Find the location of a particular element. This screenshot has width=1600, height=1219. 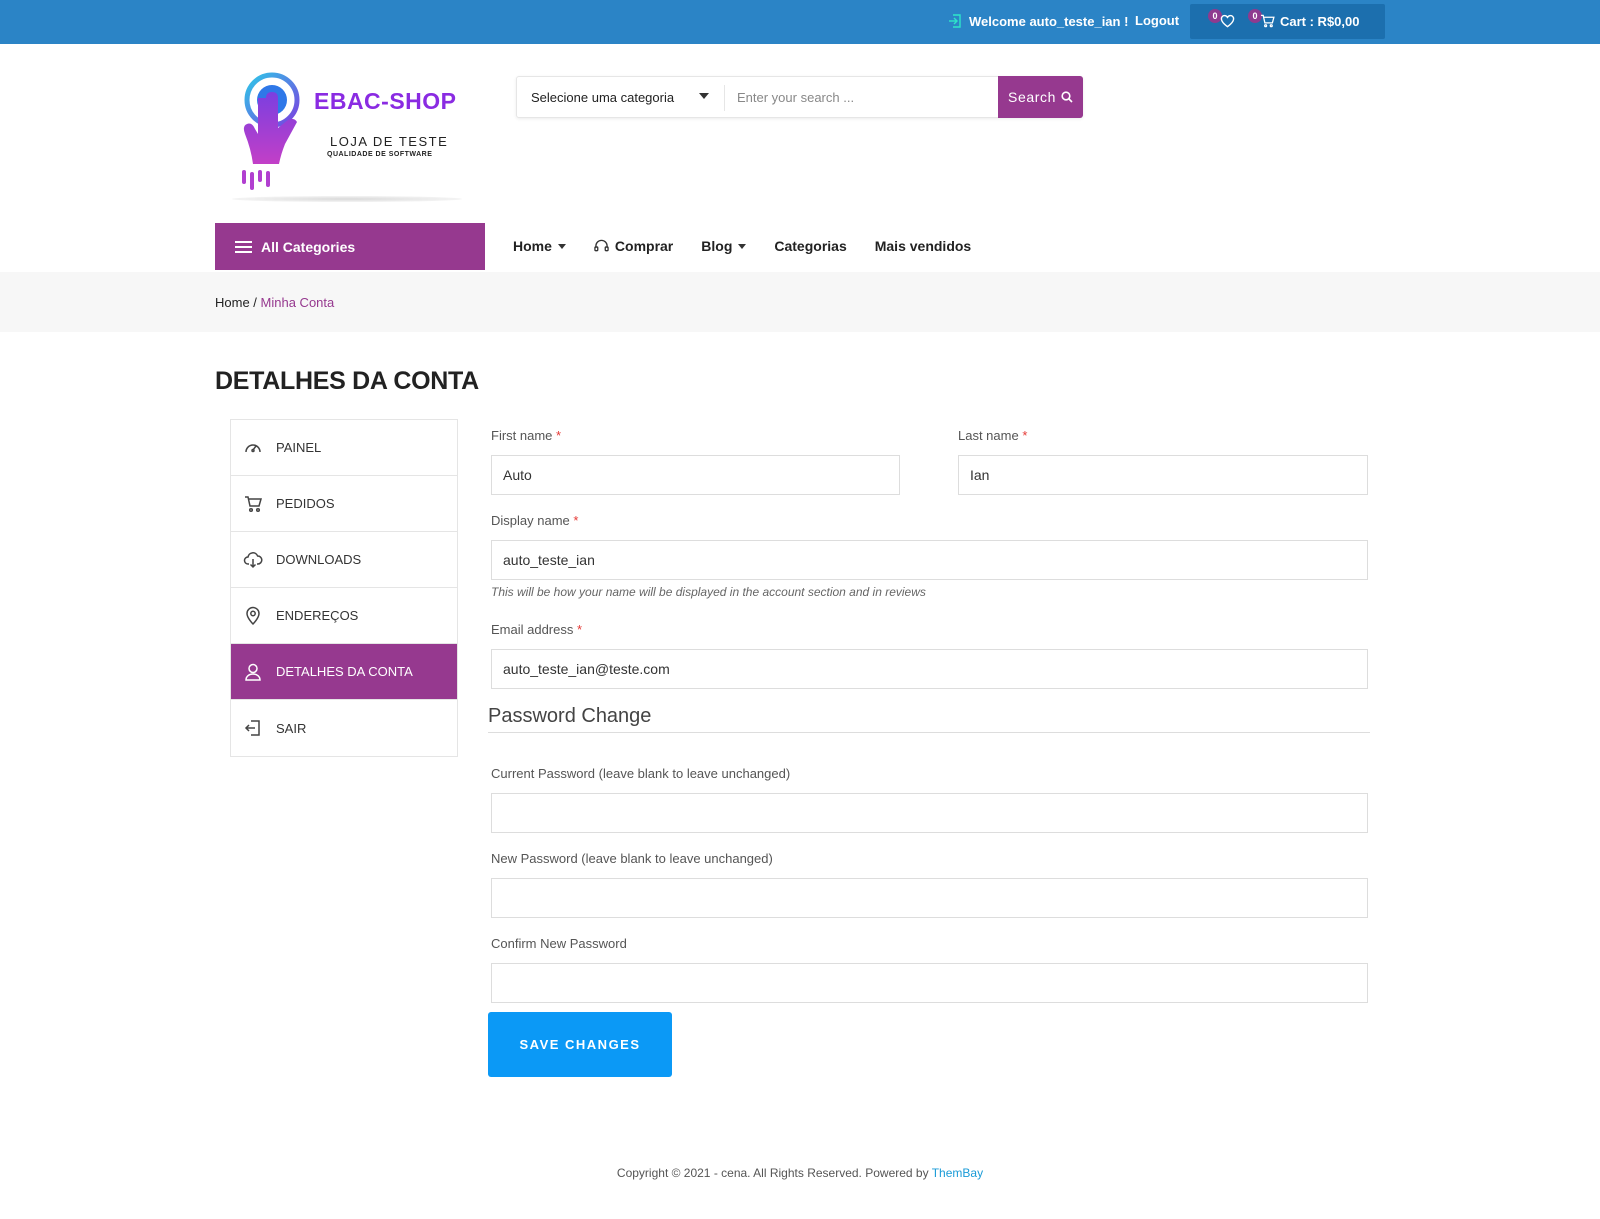

current-password-field is located at coordinates (929, 813).